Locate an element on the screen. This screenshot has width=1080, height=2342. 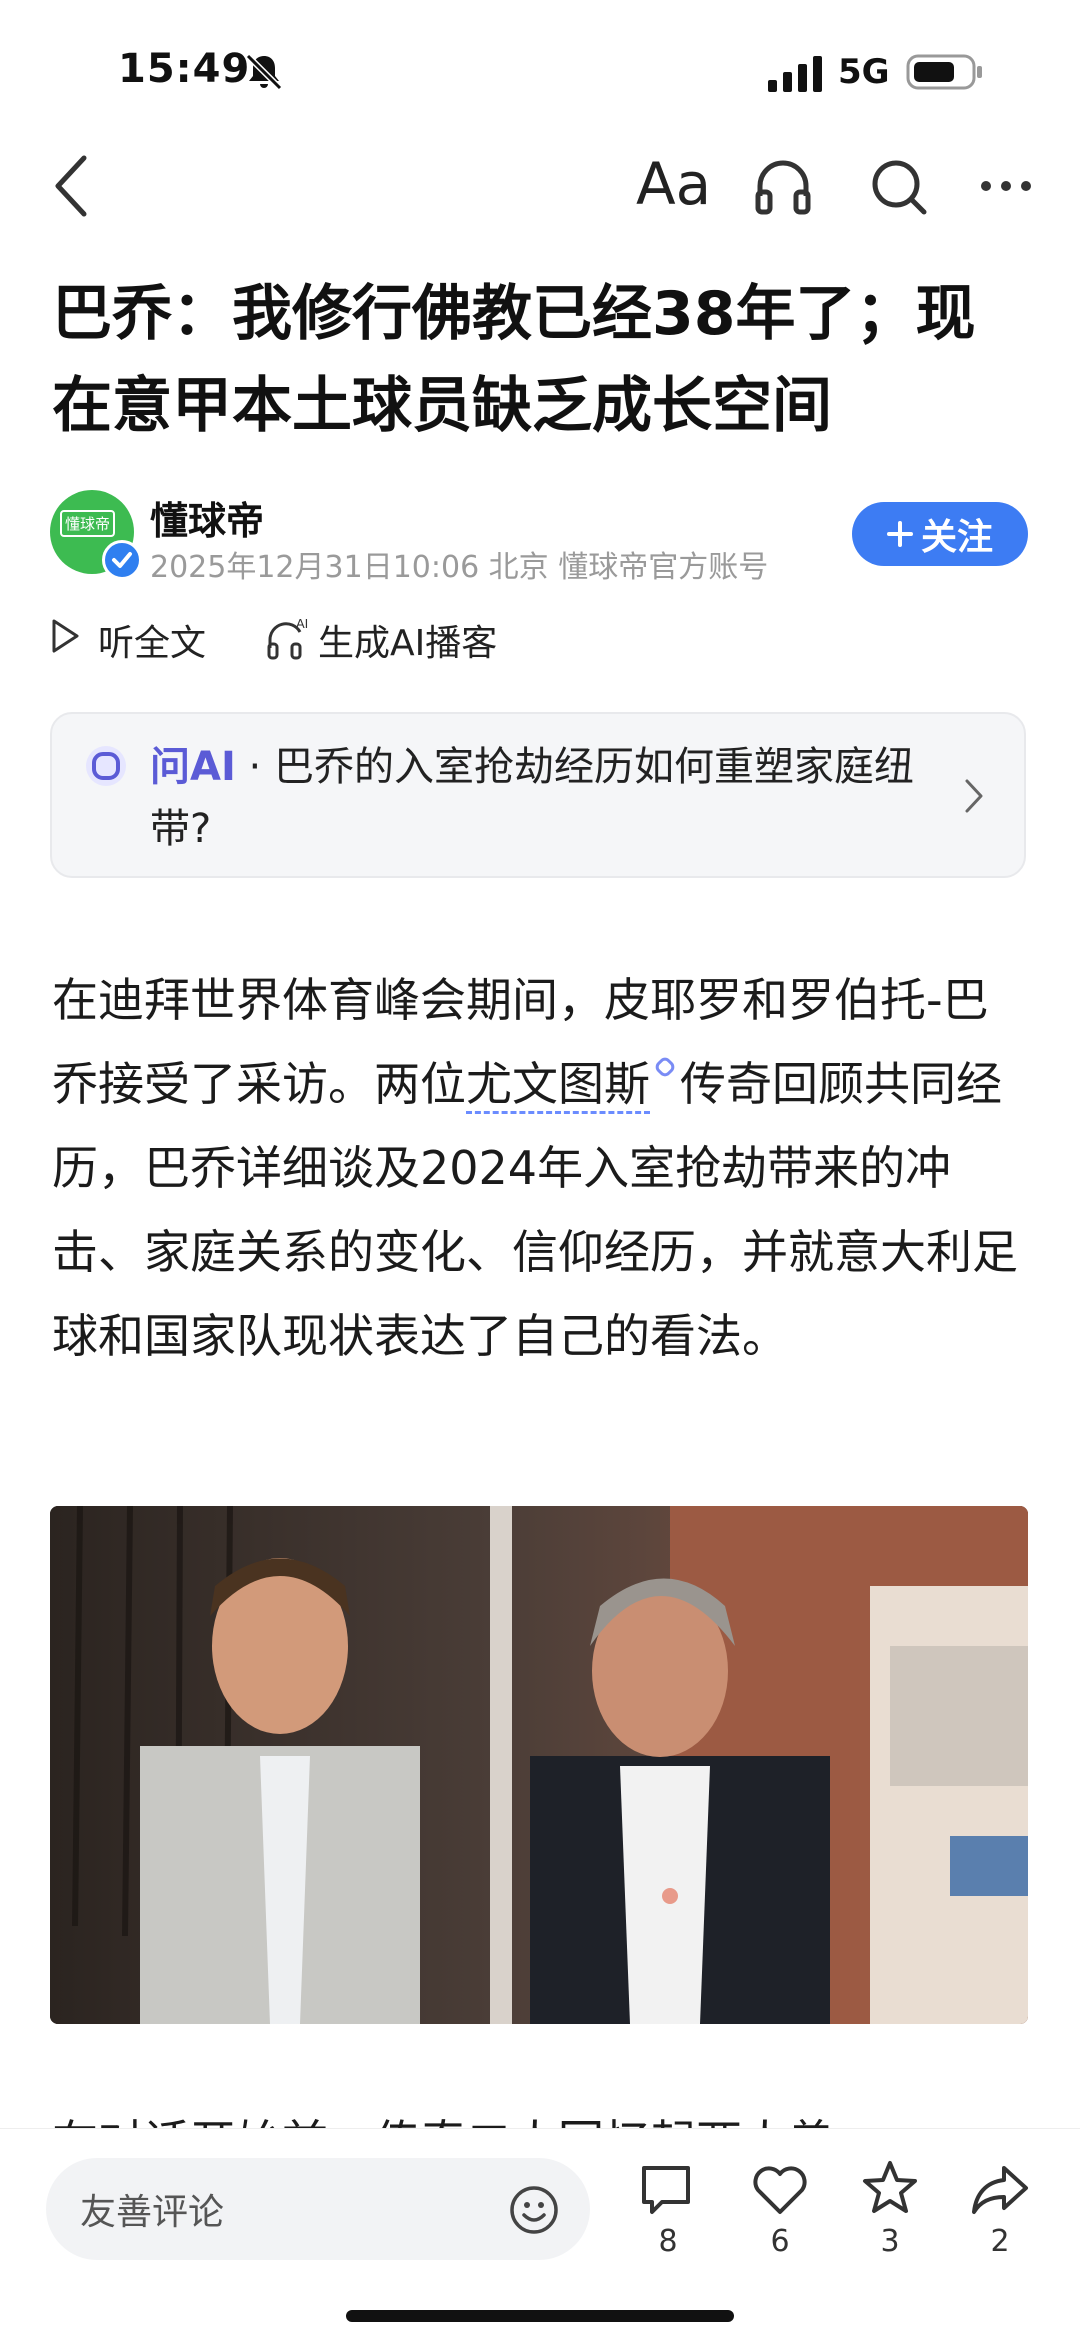
like-count: 6 is located at coordinates (780, 2241).